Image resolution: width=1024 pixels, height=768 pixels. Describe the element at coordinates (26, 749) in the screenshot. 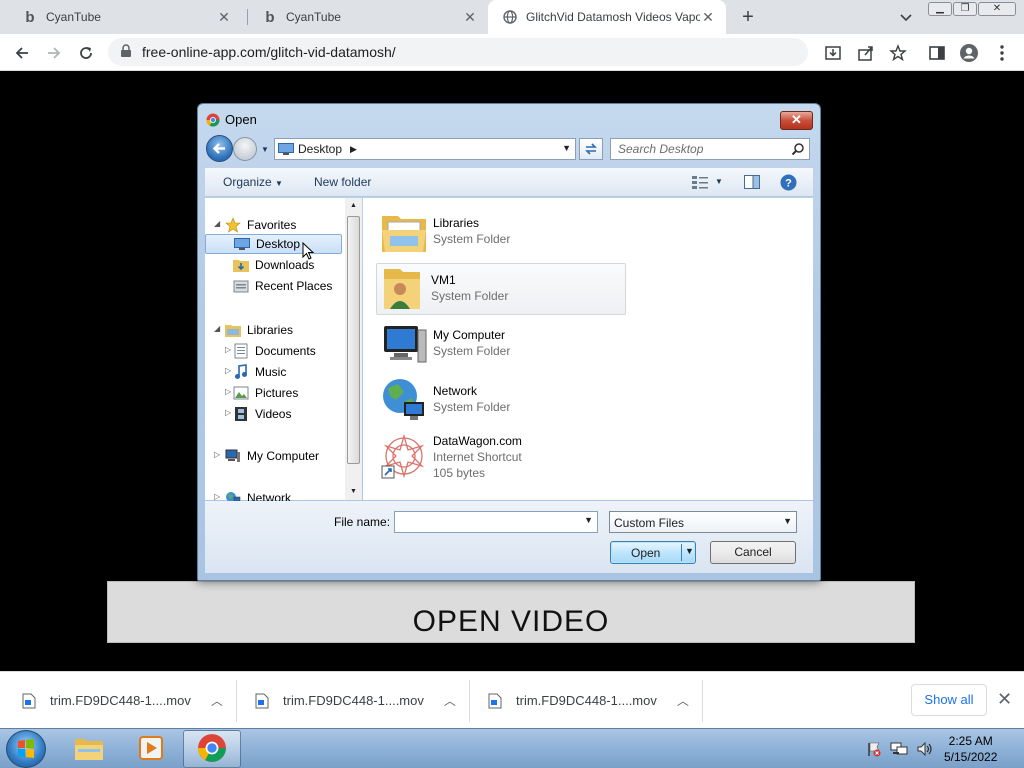

I see `start-button` at that location.